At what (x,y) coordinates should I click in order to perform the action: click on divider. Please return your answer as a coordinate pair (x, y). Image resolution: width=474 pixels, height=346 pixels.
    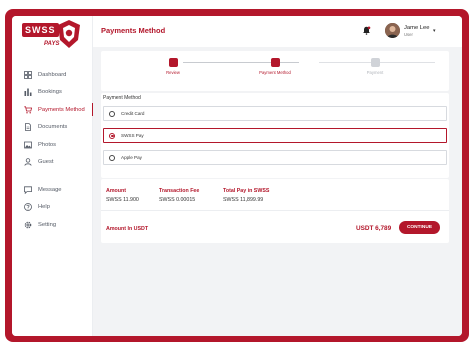
    Looking at the image, I should click on (275, 210).